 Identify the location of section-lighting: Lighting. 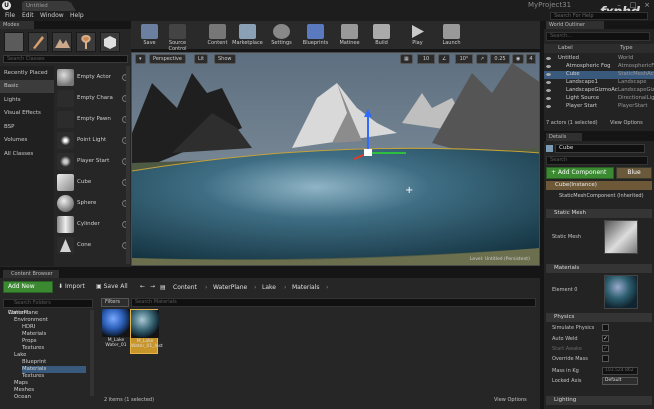
(599, 400).